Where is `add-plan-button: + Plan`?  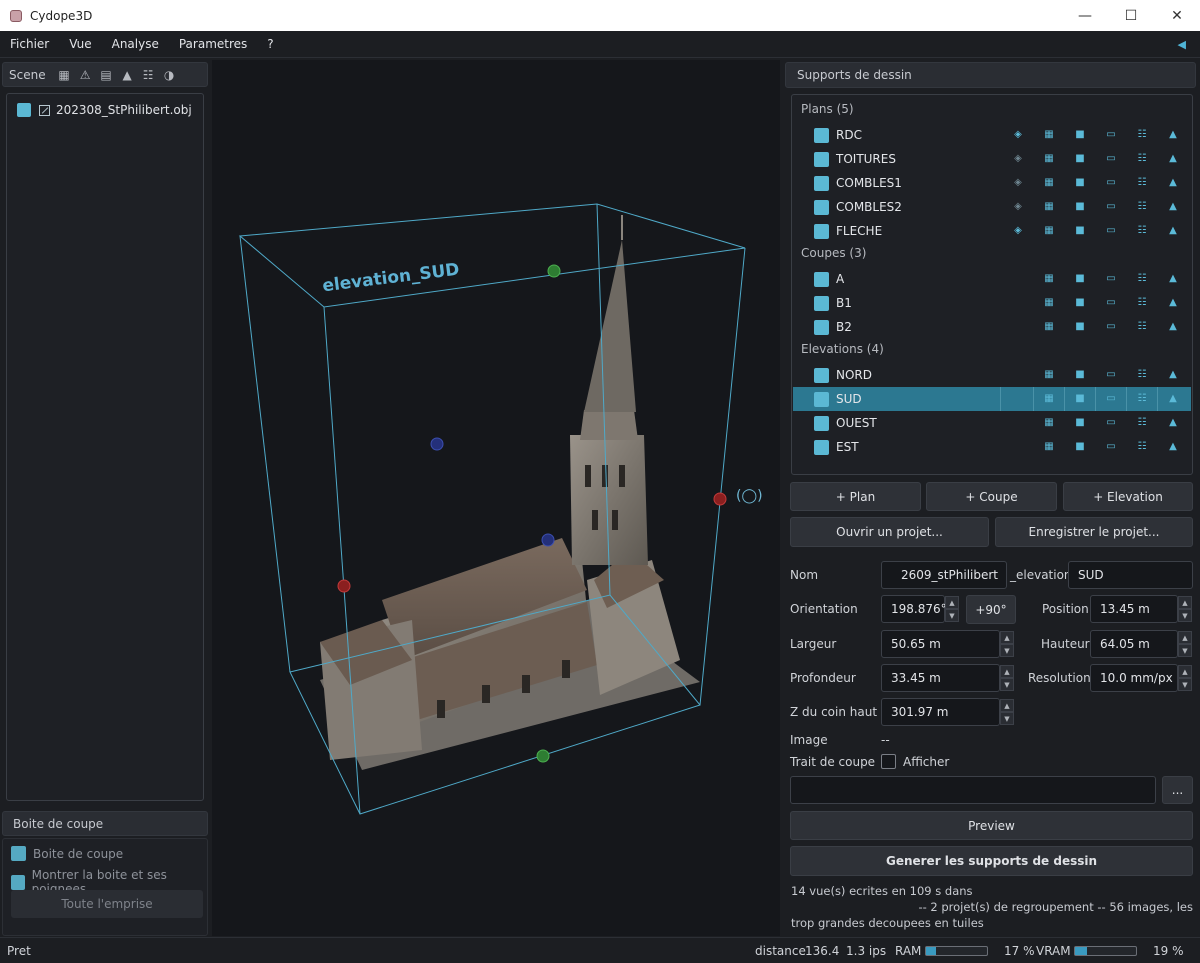
add-plan-button: + Plan is located at coordinates (855, 496).